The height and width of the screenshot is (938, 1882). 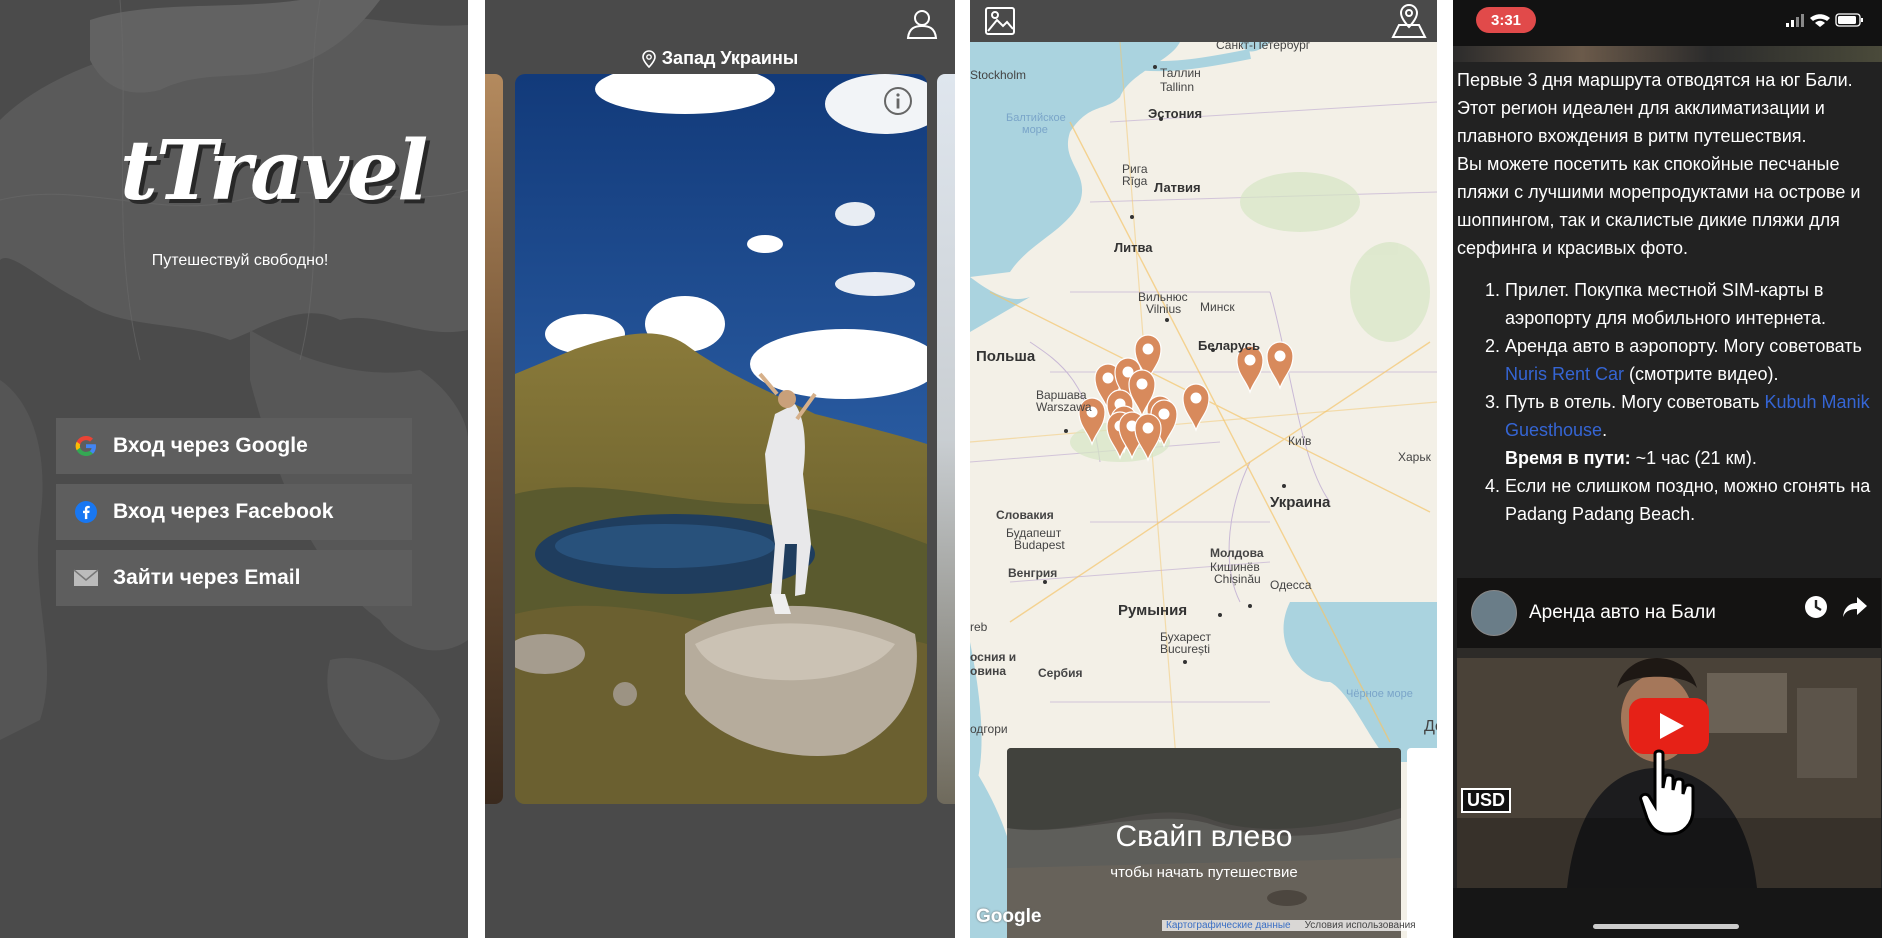 What do you see at coordinates (1568, 458) in the screenshot?
I see `travel-time-label: Время в пути:` at bounding box center [1568, 458].